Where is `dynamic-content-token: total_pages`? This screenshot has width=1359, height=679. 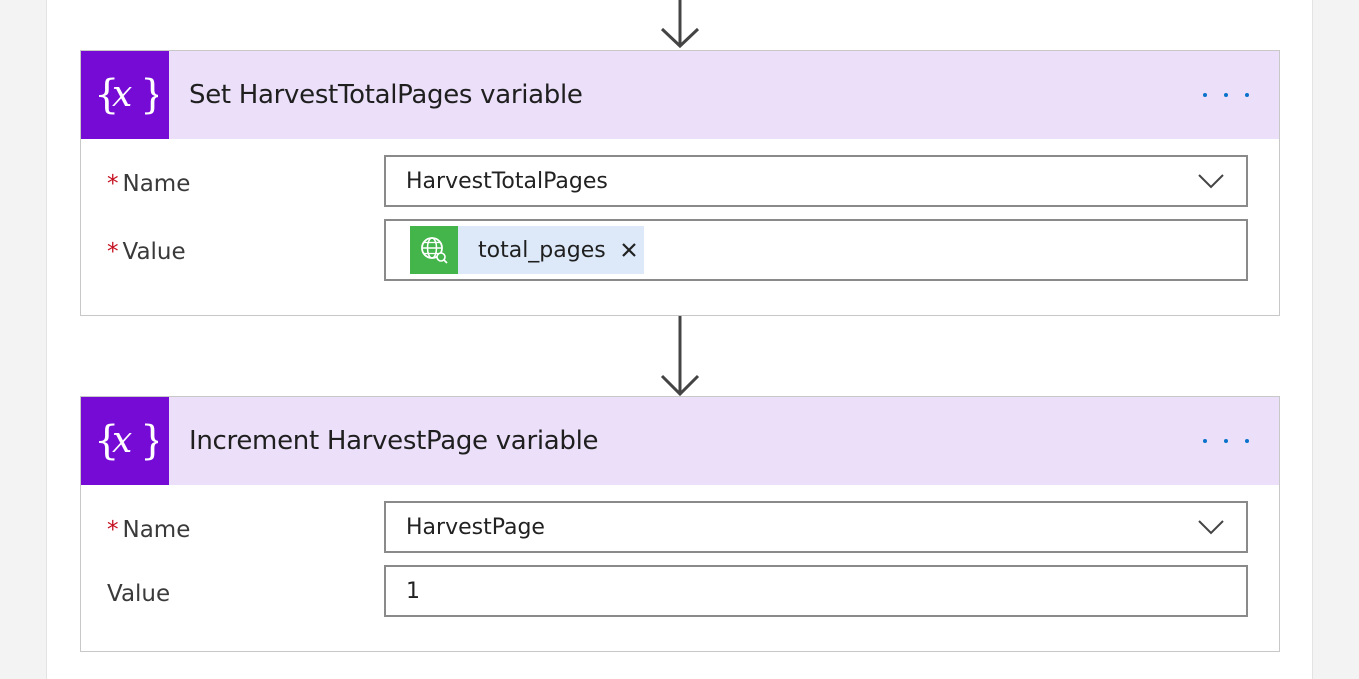 dynamic-content-token: total_pages is located at coordinates (527, 250).